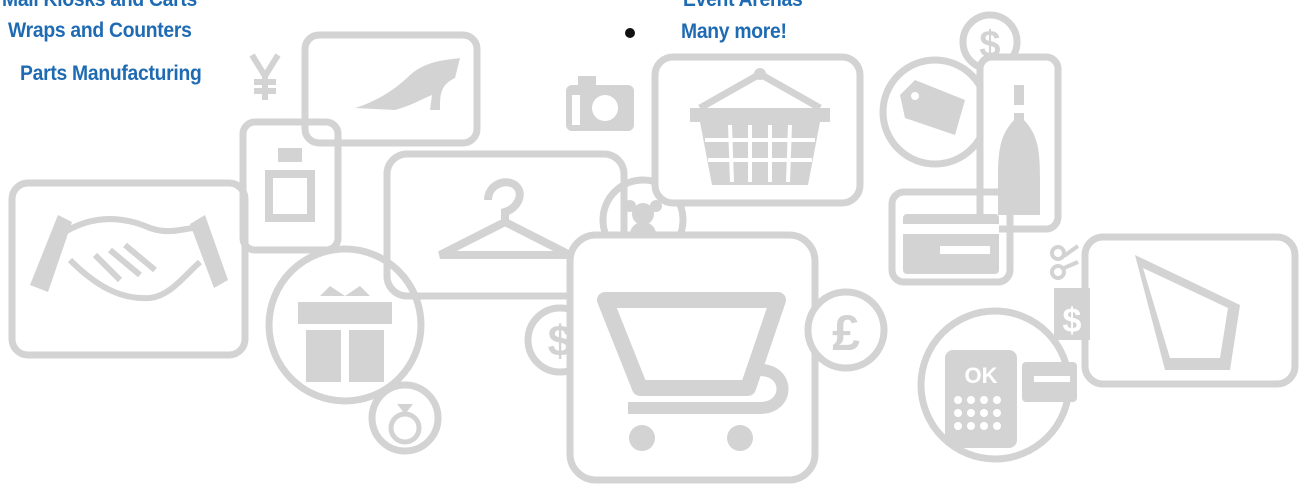  Describe the element at coordinates (600, 103) in the screenshot. I see `camera-icon` at that location.